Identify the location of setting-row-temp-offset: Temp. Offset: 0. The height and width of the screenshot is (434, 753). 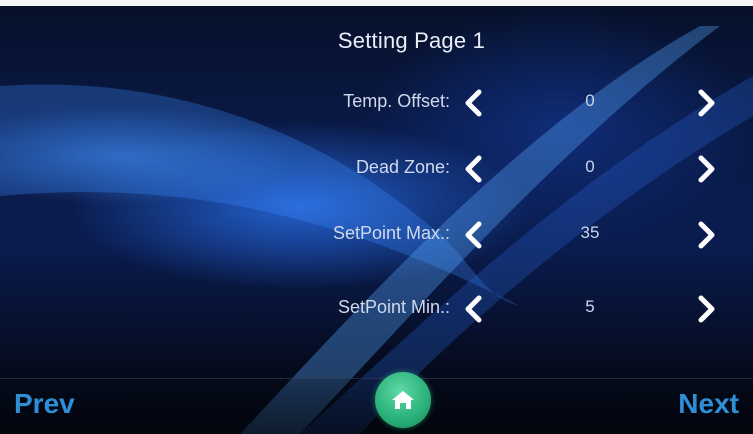
(376, 103).